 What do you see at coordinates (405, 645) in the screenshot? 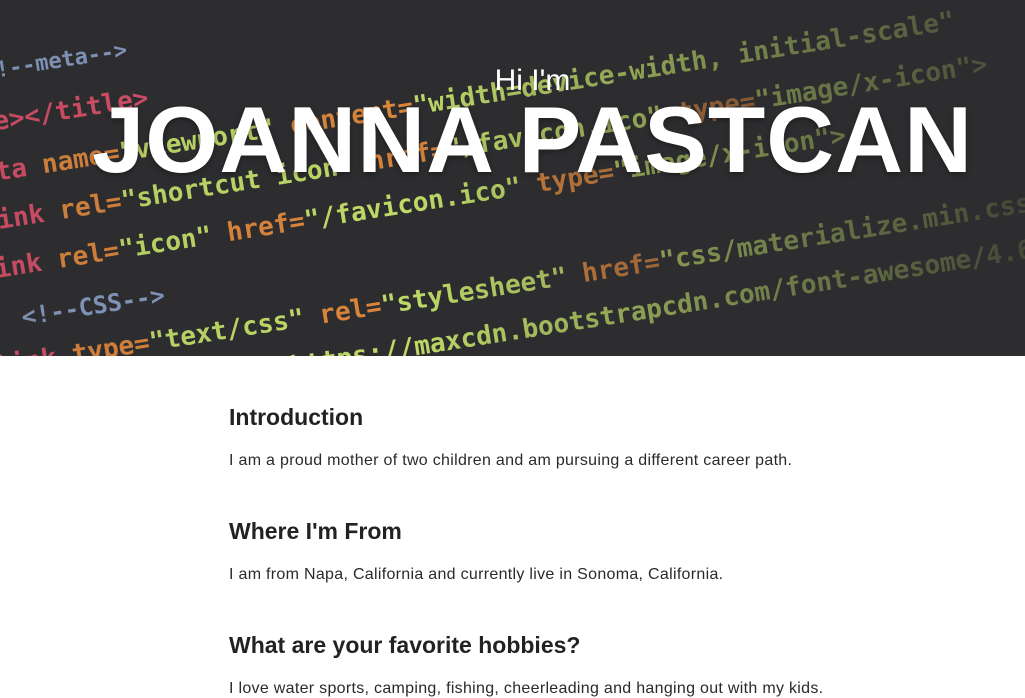
I see `section-heading: What are your favorite hobbies?` at bounding box center [405, 645].